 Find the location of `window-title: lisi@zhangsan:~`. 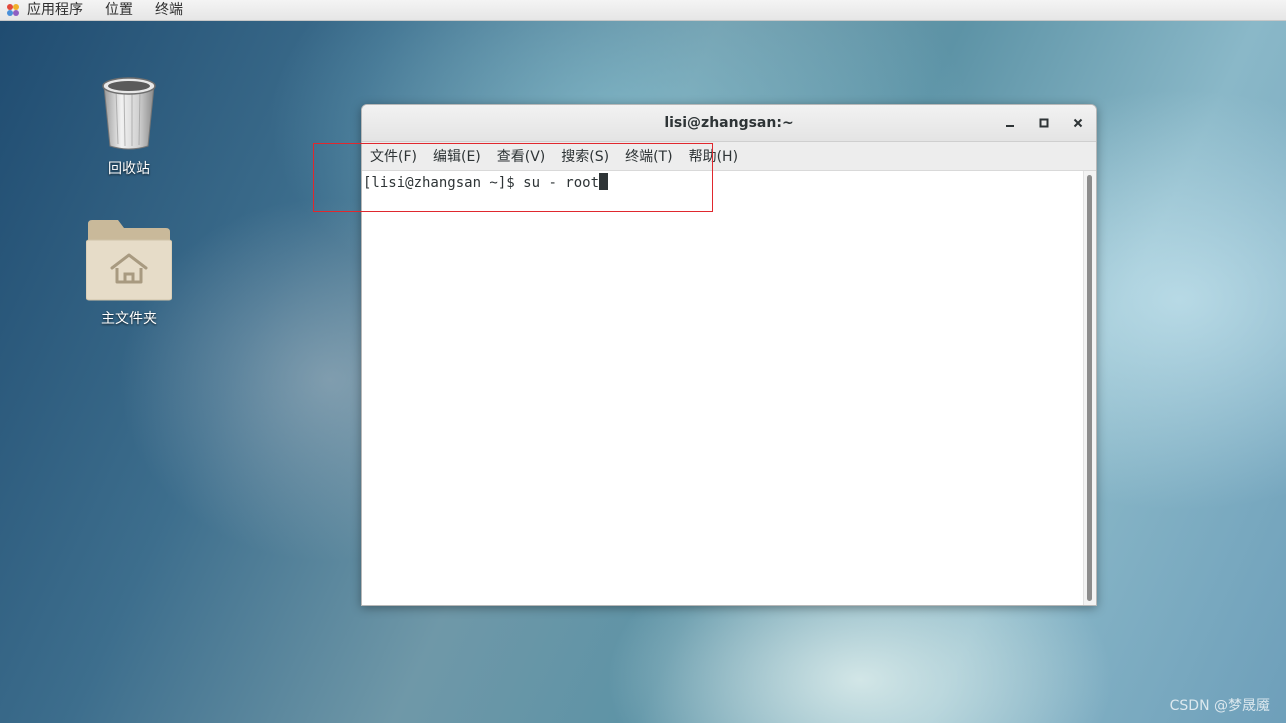

window-title: lisi@zhangsan:~ is located at coordinates (729, 123).